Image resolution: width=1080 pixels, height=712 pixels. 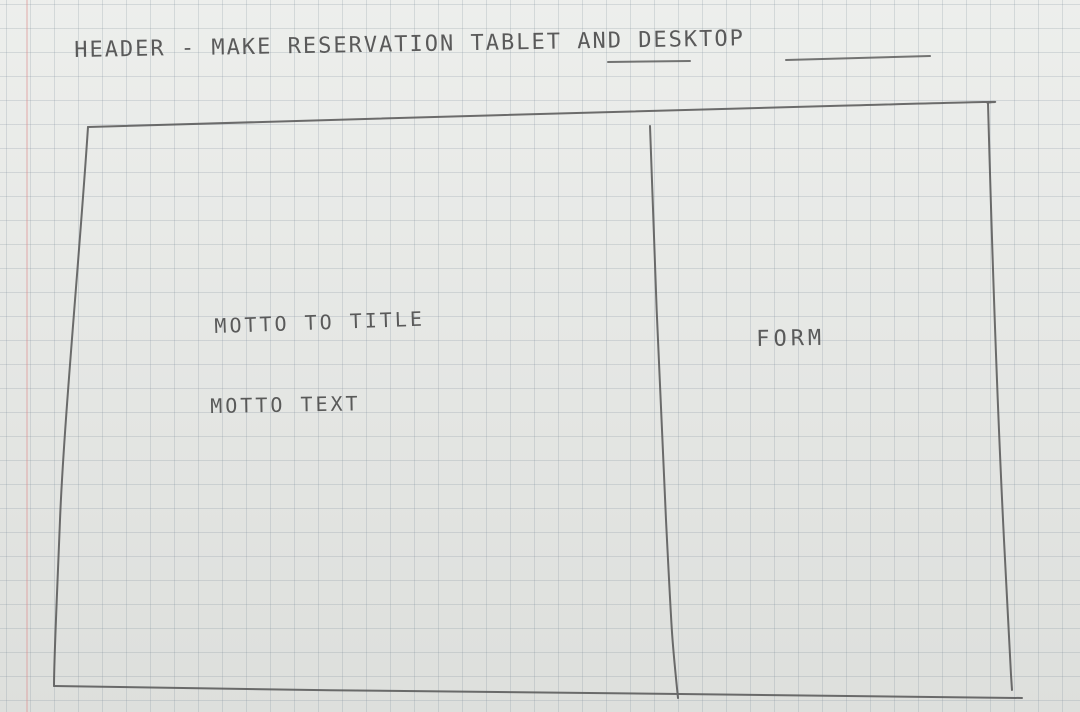 I want to click on header-underline-desktop, so click(x=858, y=58).